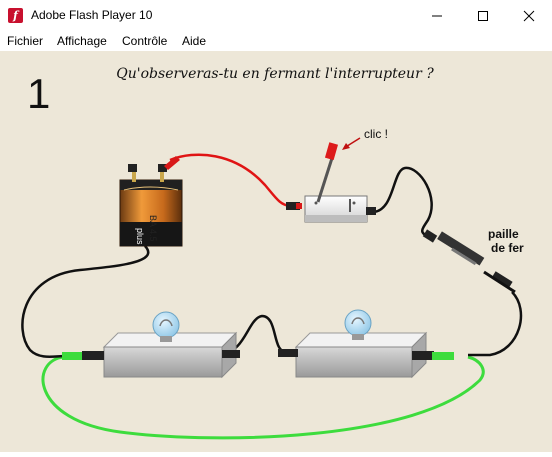 This screenshot has height=457, width=552. What do you see at coordinates (507, 248) in the screenshot?
I see `straw-label-line2: de fer` at bounding box center [507, 248].